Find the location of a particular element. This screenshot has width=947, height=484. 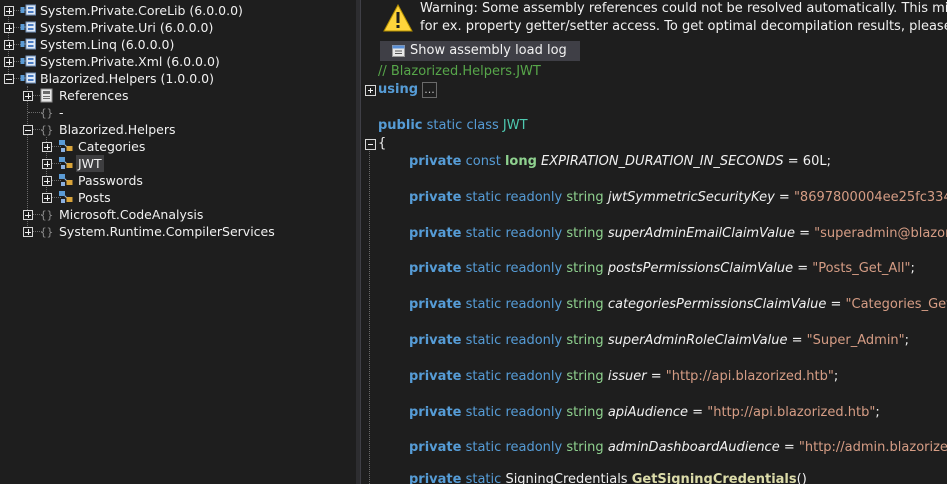

tree-item: JWT is located at coordinates (178, 163).